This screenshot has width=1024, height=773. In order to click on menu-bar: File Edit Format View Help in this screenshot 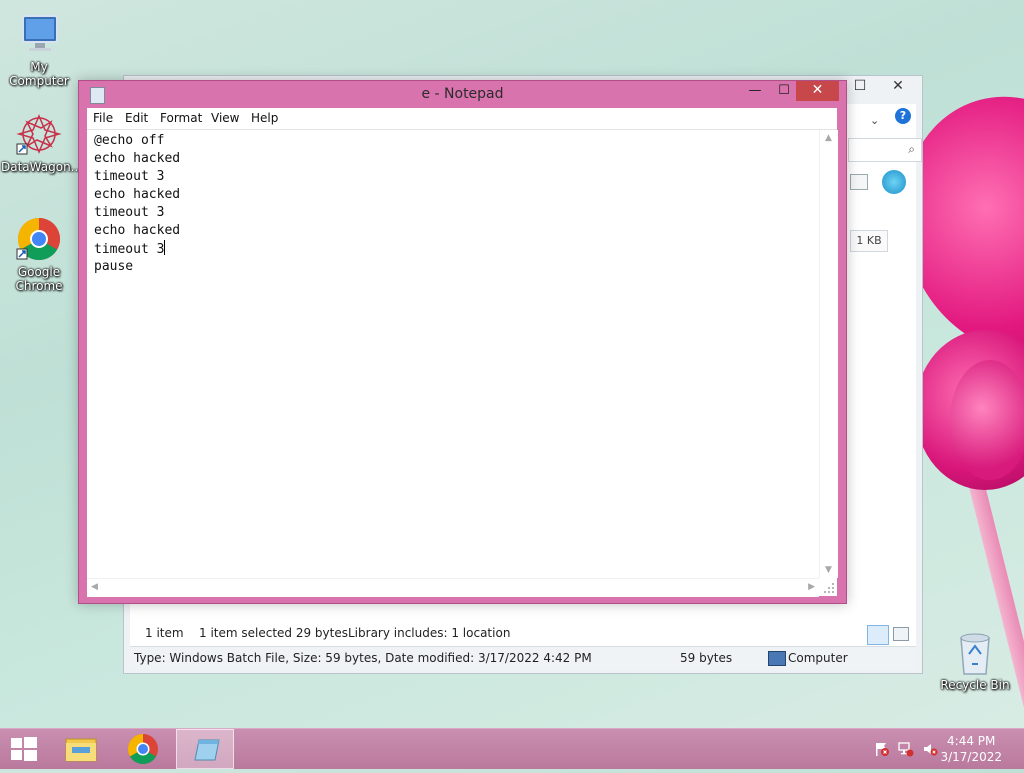, I will do `click(462, 119)`.